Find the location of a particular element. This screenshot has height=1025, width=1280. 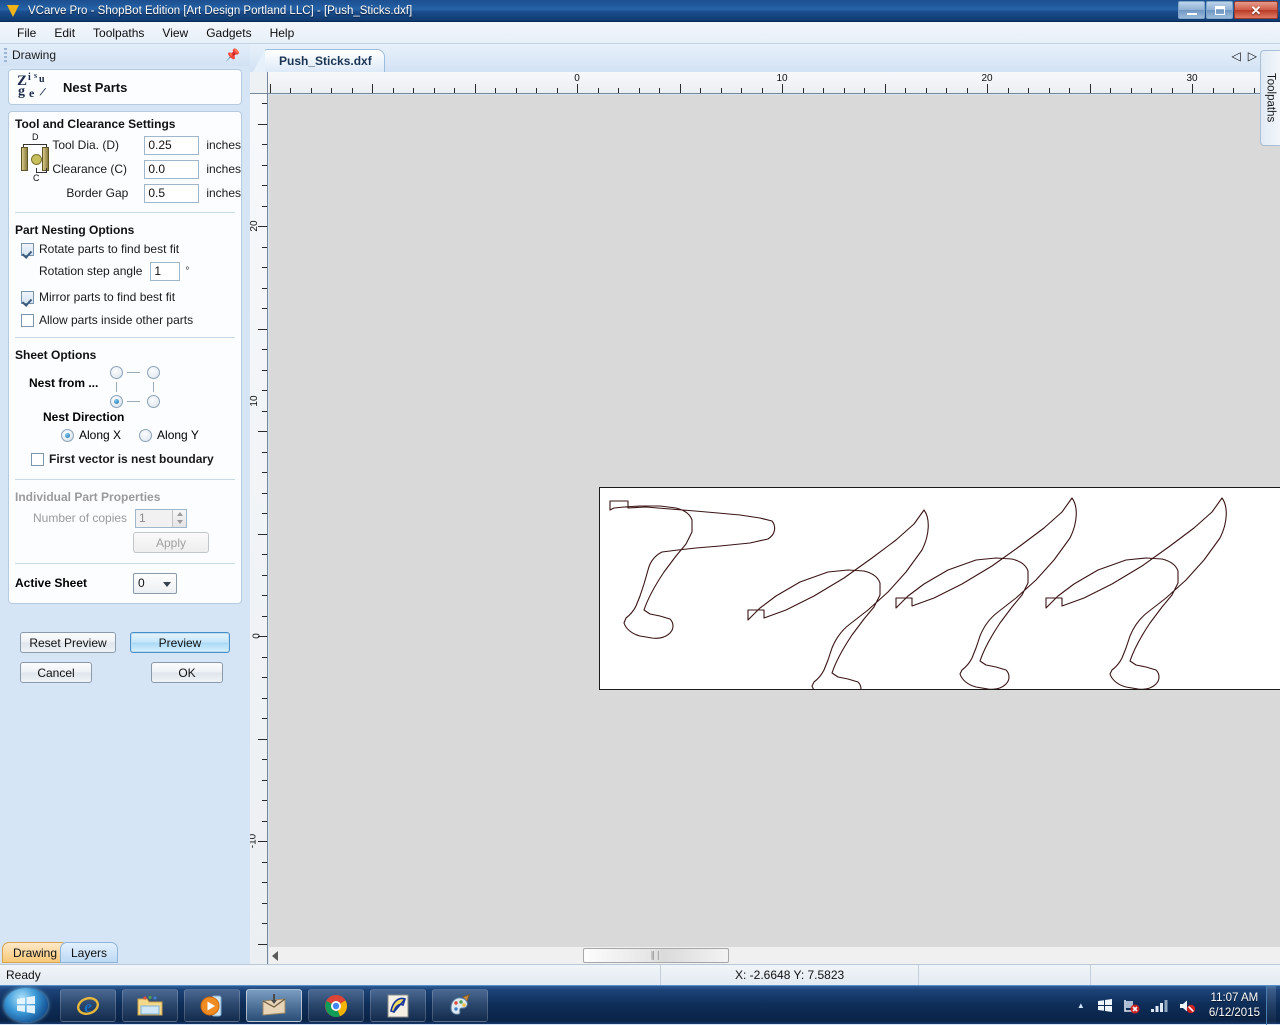

cancel-button: Cancel is located at coordinates (56, 672).